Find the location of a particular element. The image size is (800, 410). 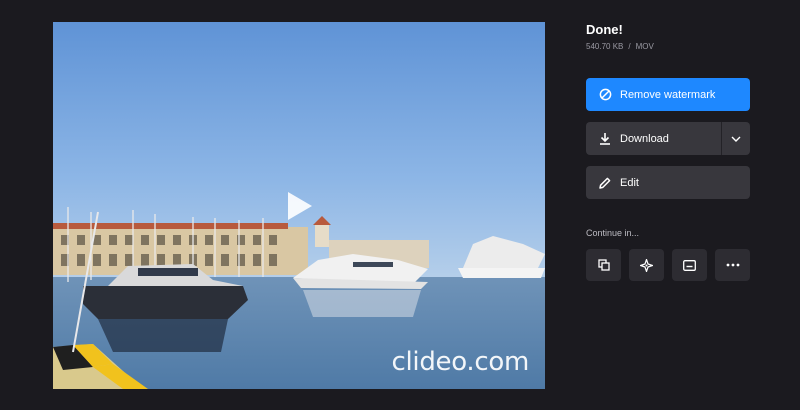

sparkle-tool-button is located at coordinates (646, 265).